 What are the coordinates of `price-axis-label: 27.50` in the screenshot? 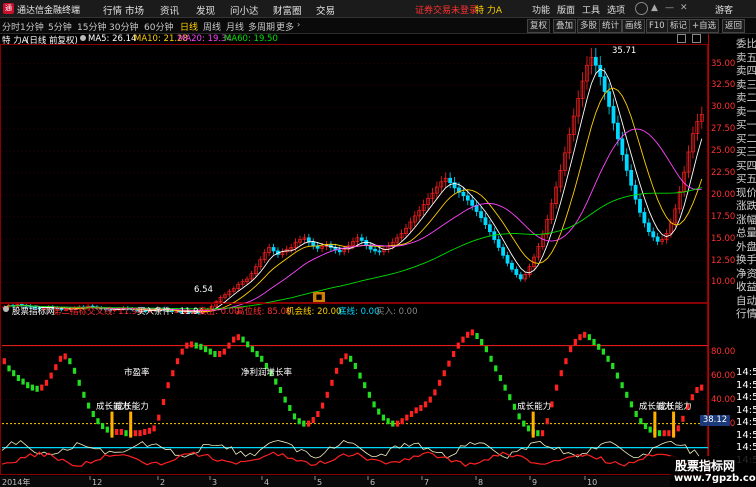 It's located at (723, 129).